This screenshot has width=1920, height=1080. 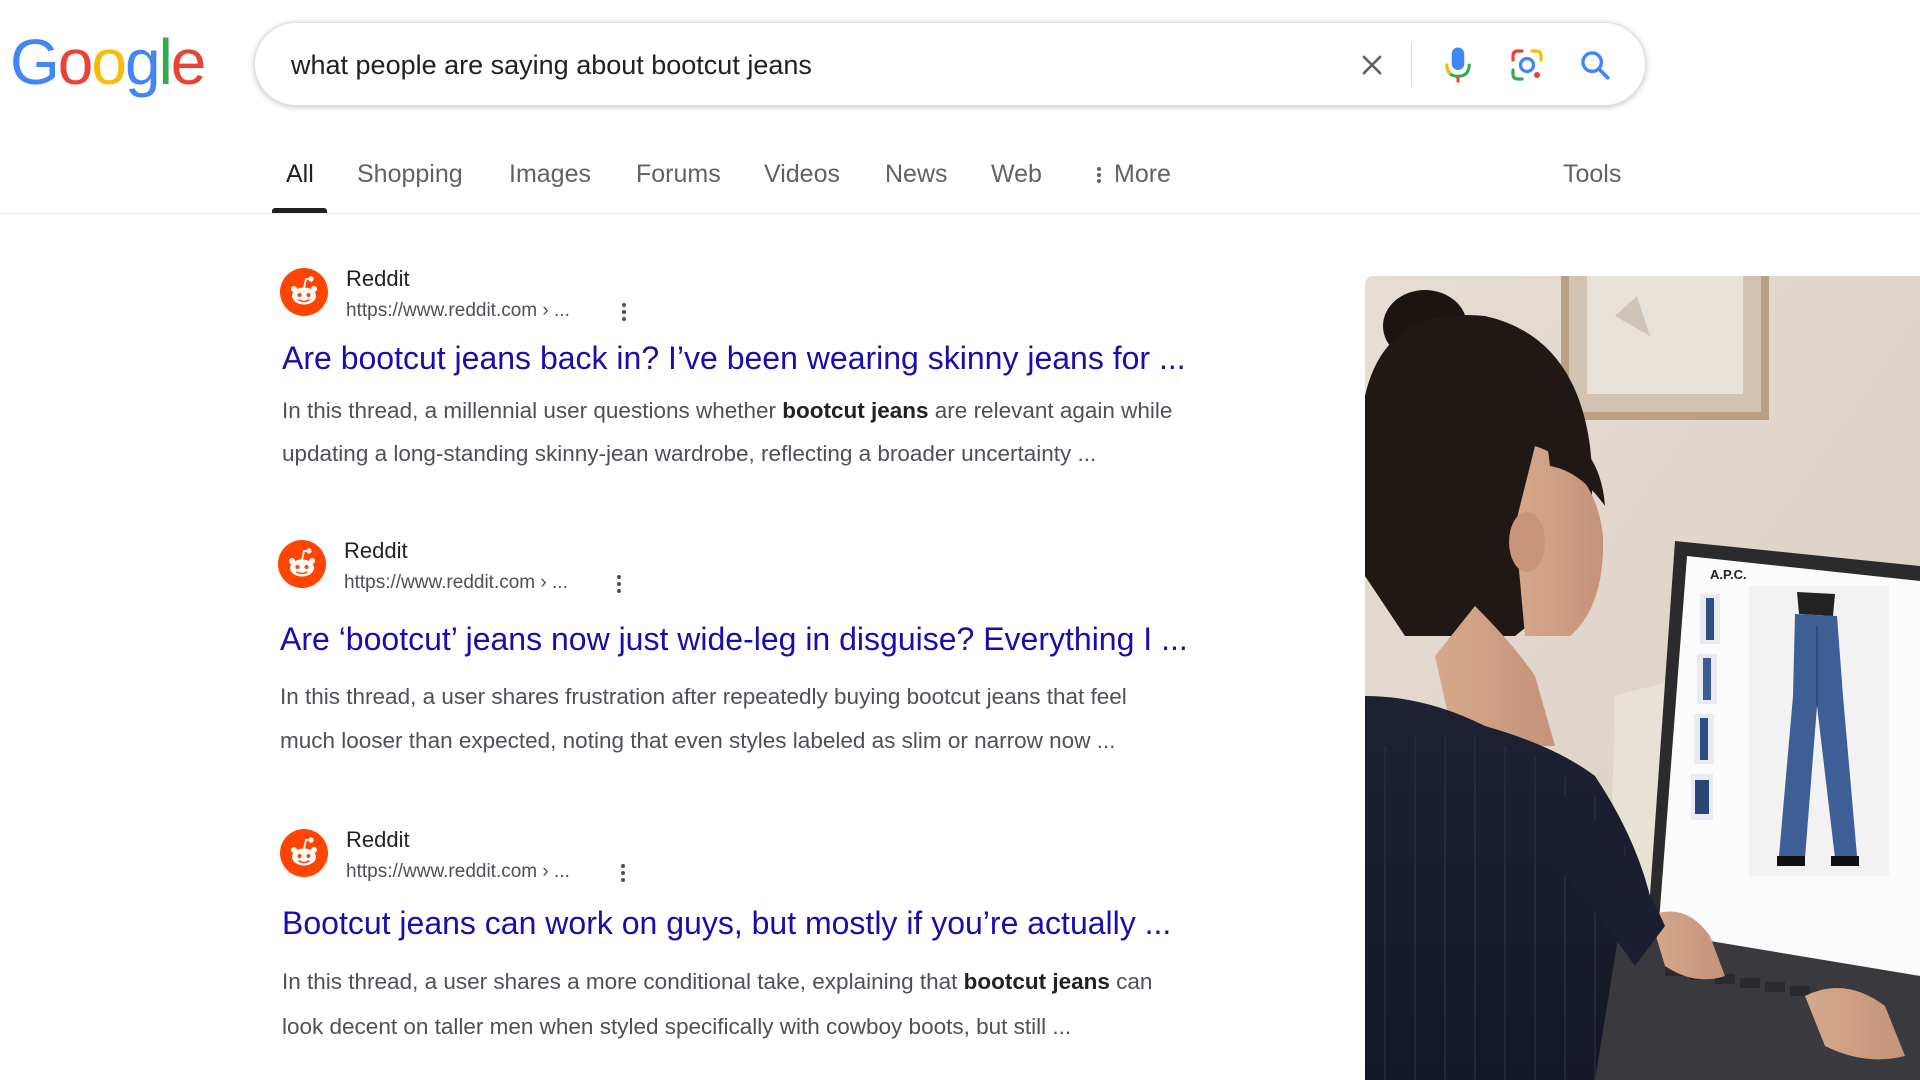 What do you see at coordinates (960, 213) in the screenshot?
I see `tabs-divider` at bounding box center [960, 213].